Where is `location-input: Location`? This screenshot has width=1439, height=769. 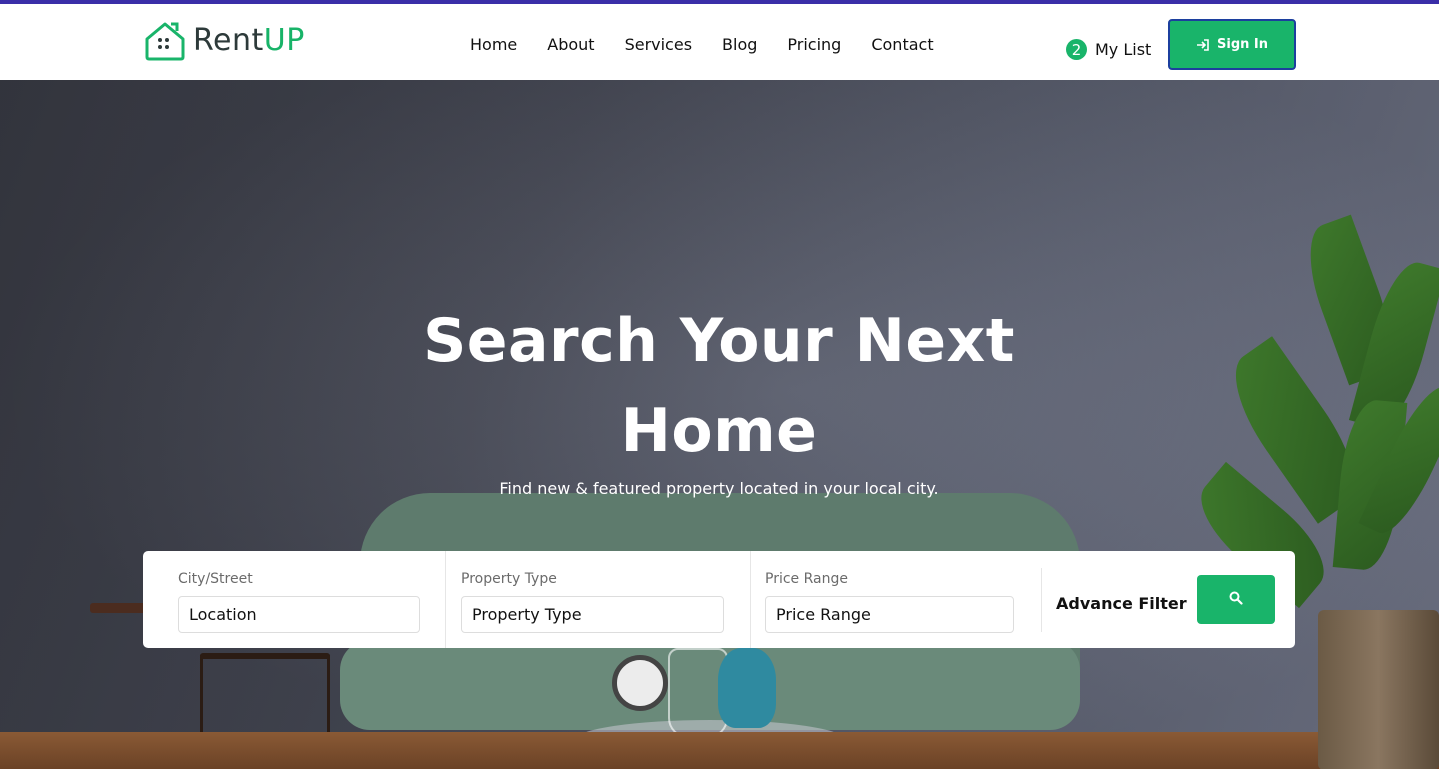
location-input: Location is located at coordinates (299, 614).